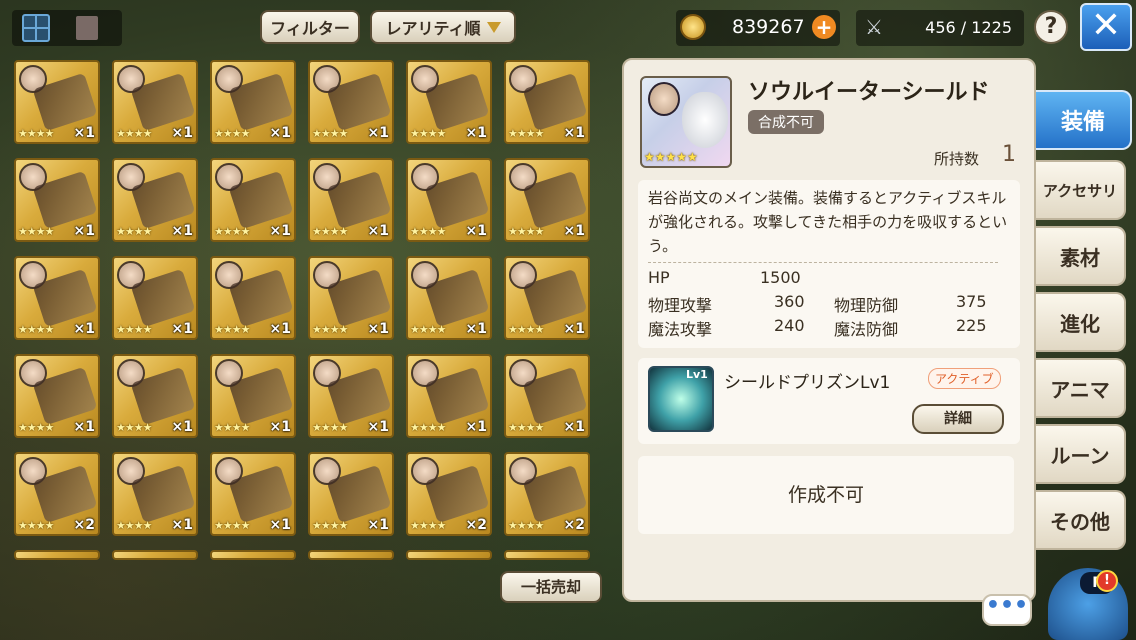 This screenshot has height=640, width=1136. I want to click on sort-label: レアリティ順, so click(433, 28).